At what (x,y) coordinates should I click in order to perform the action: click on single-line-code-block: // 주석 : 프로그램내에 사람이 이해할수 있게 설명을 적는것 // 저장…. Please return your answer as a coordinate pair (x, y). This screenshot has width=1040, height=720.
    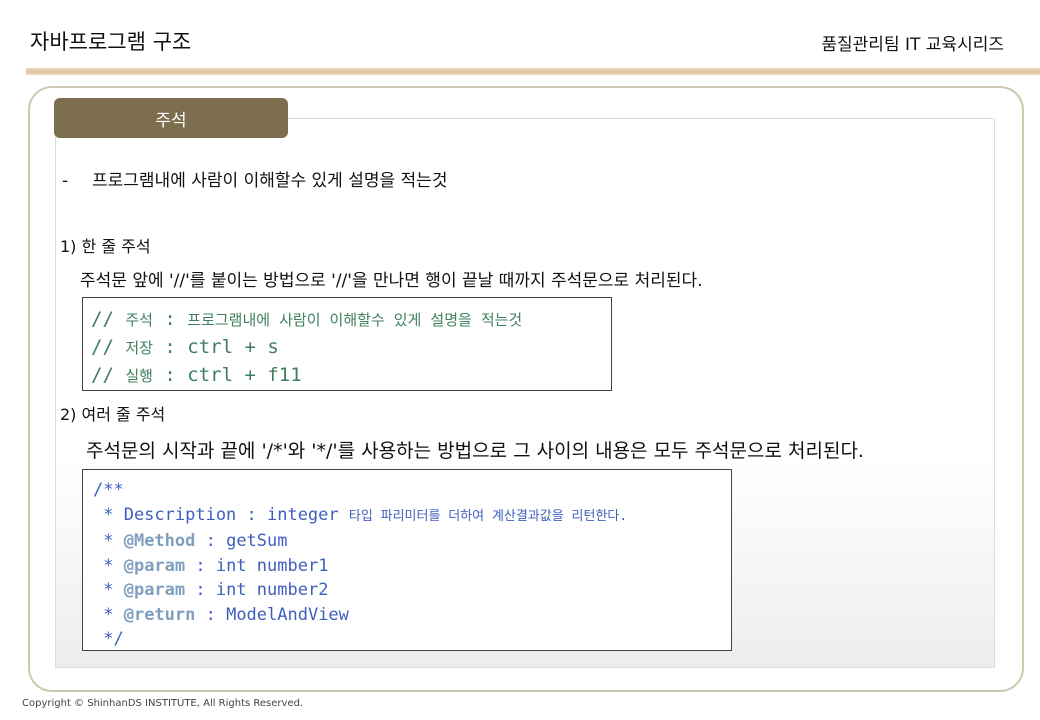
    Looking at the image, I should click on (347, 344).